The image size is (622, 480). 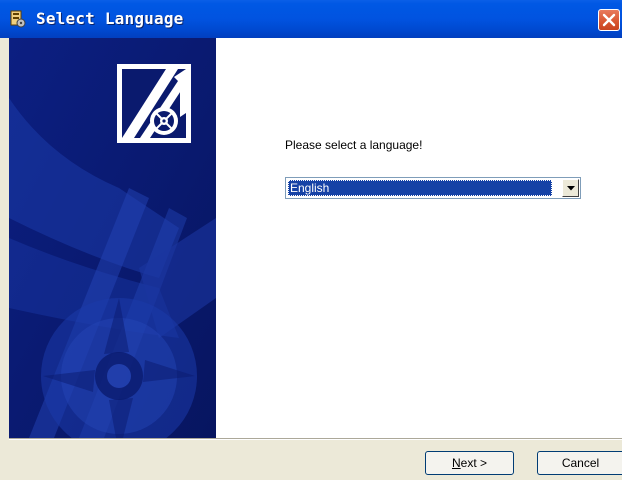 What do you see at coordinates (474, 463) in the screenshot?
I see `next-button-label: ext >` at bounding box center [474, 463].